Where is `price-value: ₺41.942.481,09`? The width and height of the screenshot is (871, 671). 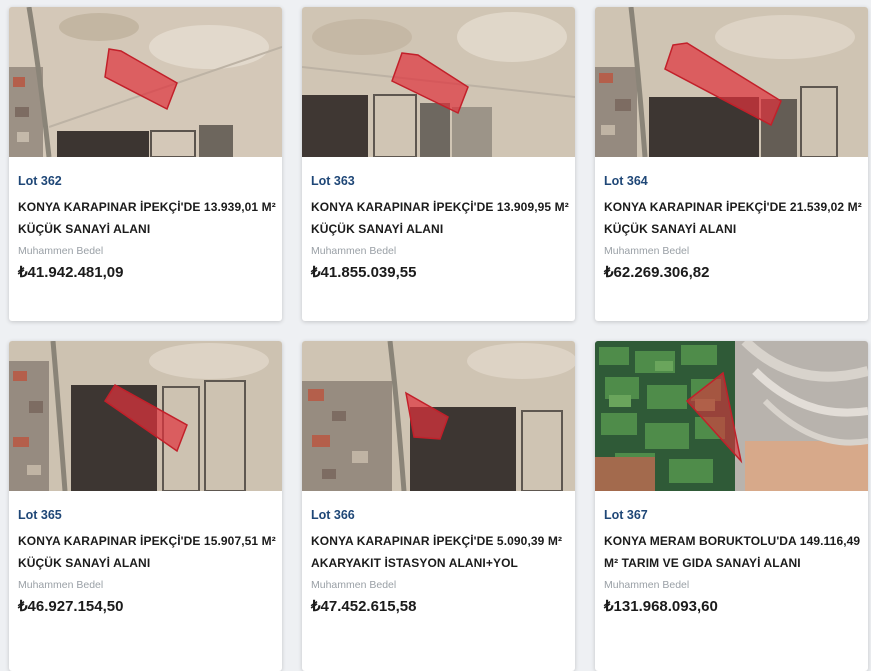
price-value: ₺41.942.481,09 is located at coordinates (71, 272).